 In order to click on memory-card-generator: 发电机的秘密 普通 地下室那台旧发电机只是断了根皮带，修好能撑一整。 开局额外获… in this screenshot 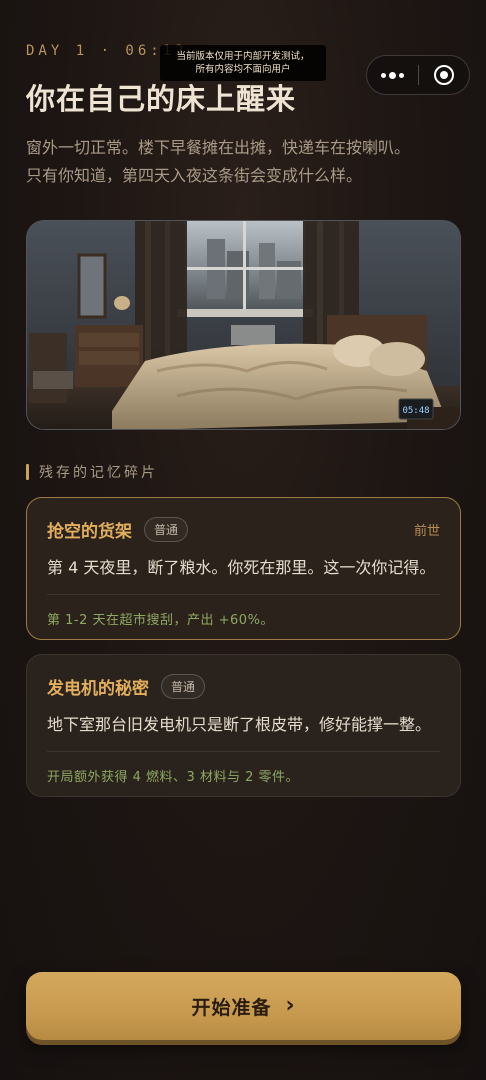, I will do `click(243, 725)`.